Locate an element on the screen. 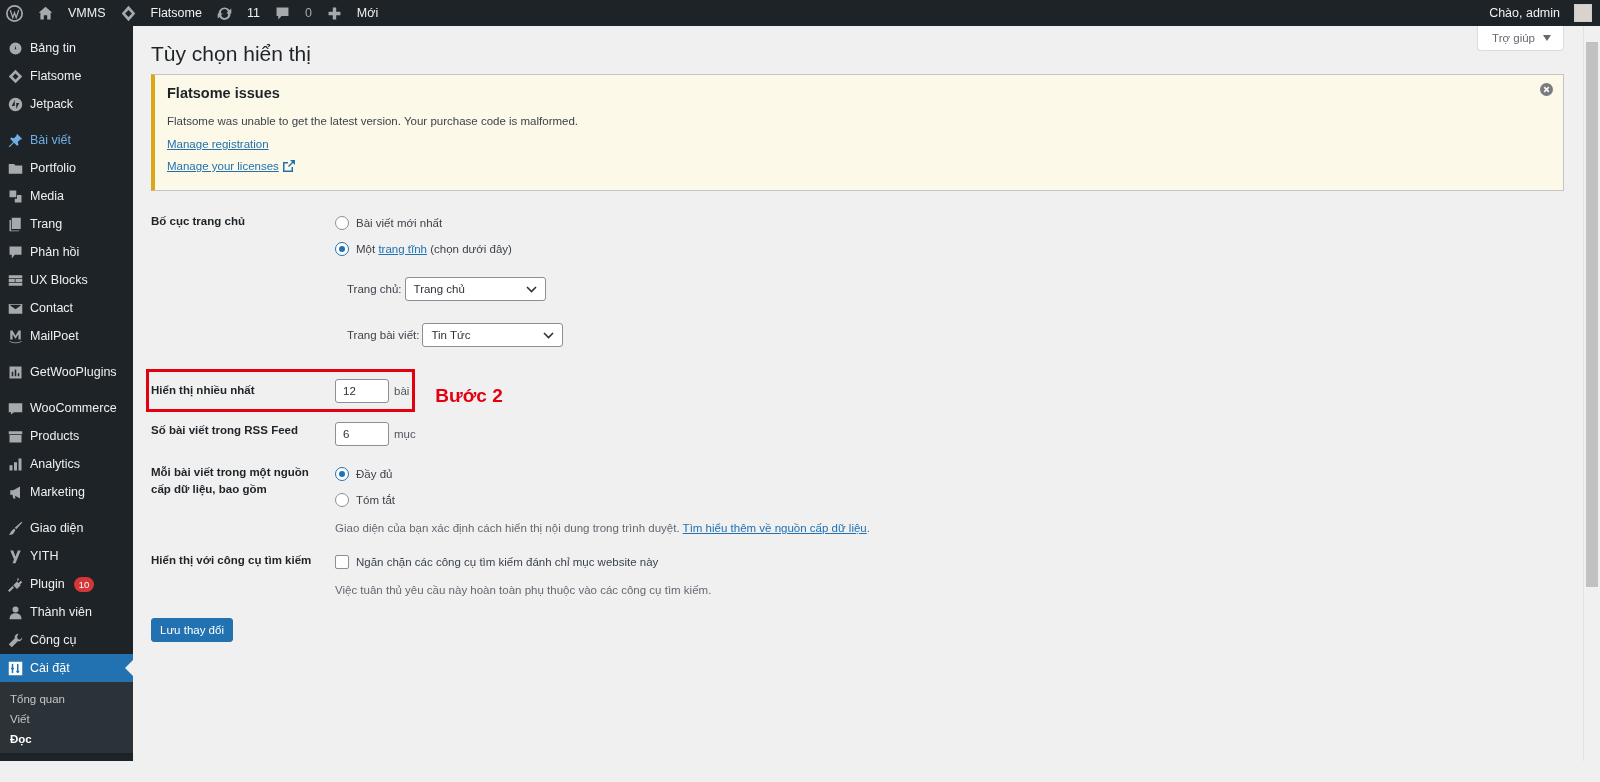 The width and height of the screenshot is (1600, 782). pushpin-icon is located at coordinates (15, 140).